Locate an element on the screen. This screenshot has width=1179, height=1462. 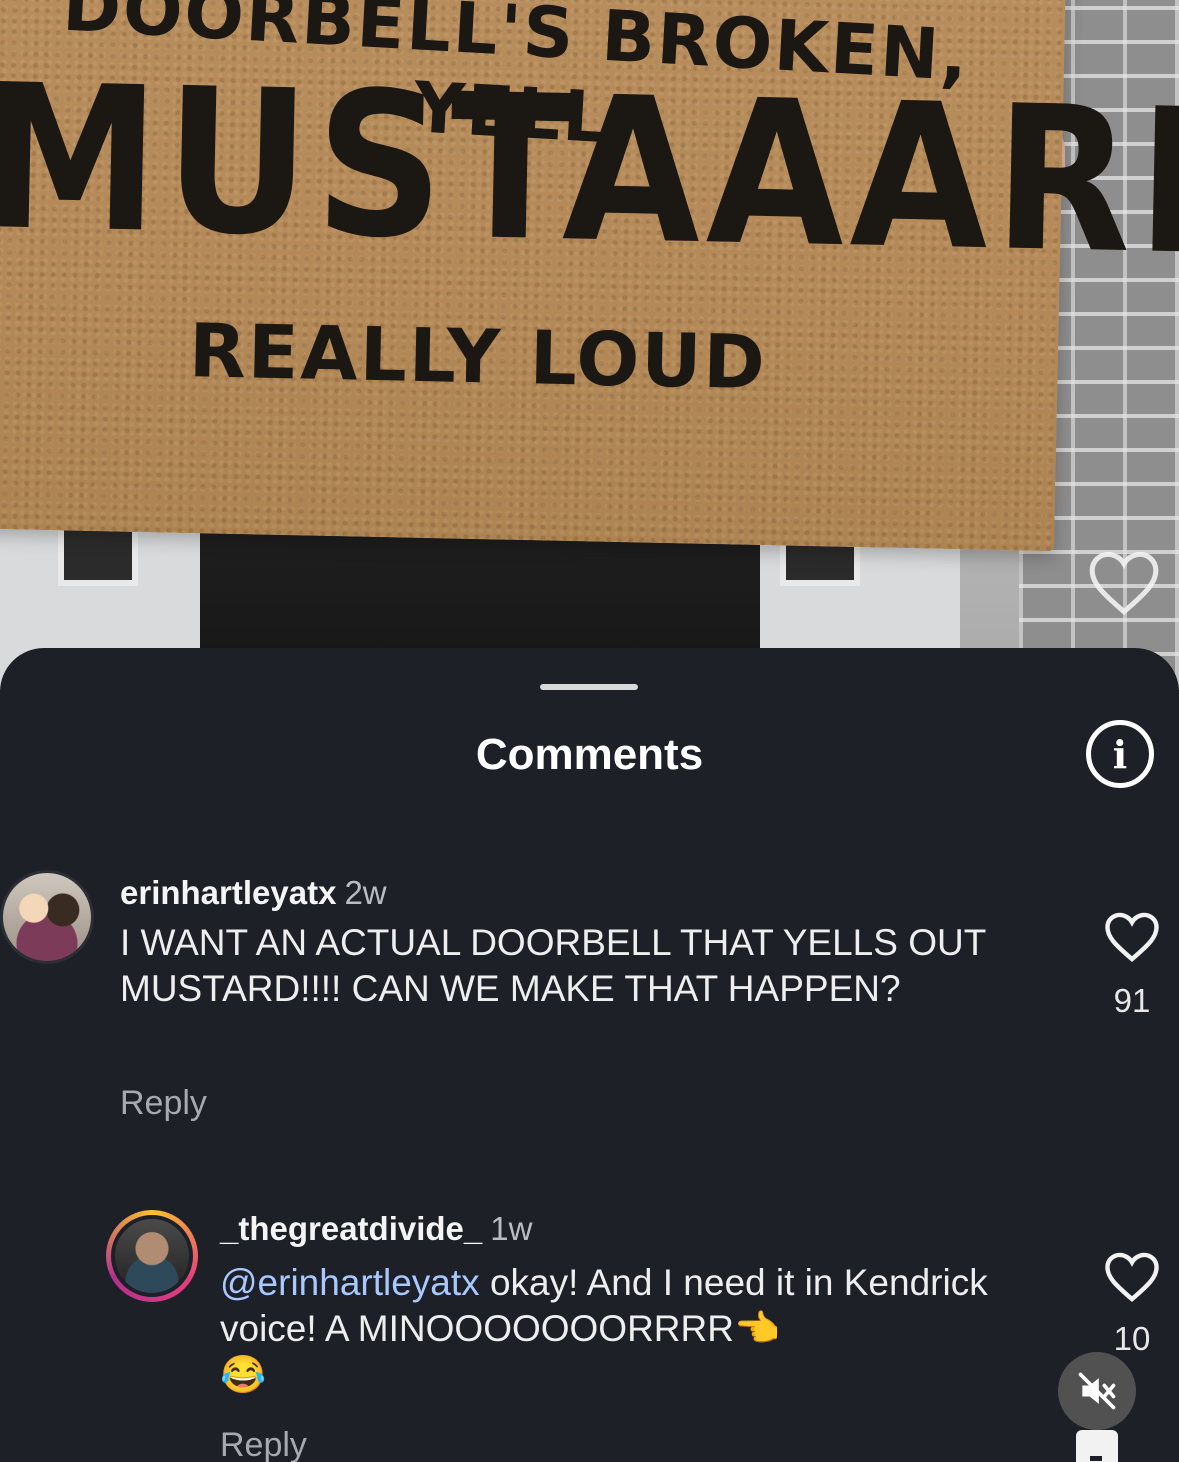
comment-header: erinhartleyatx 2w is located at coordinates (253, 893).